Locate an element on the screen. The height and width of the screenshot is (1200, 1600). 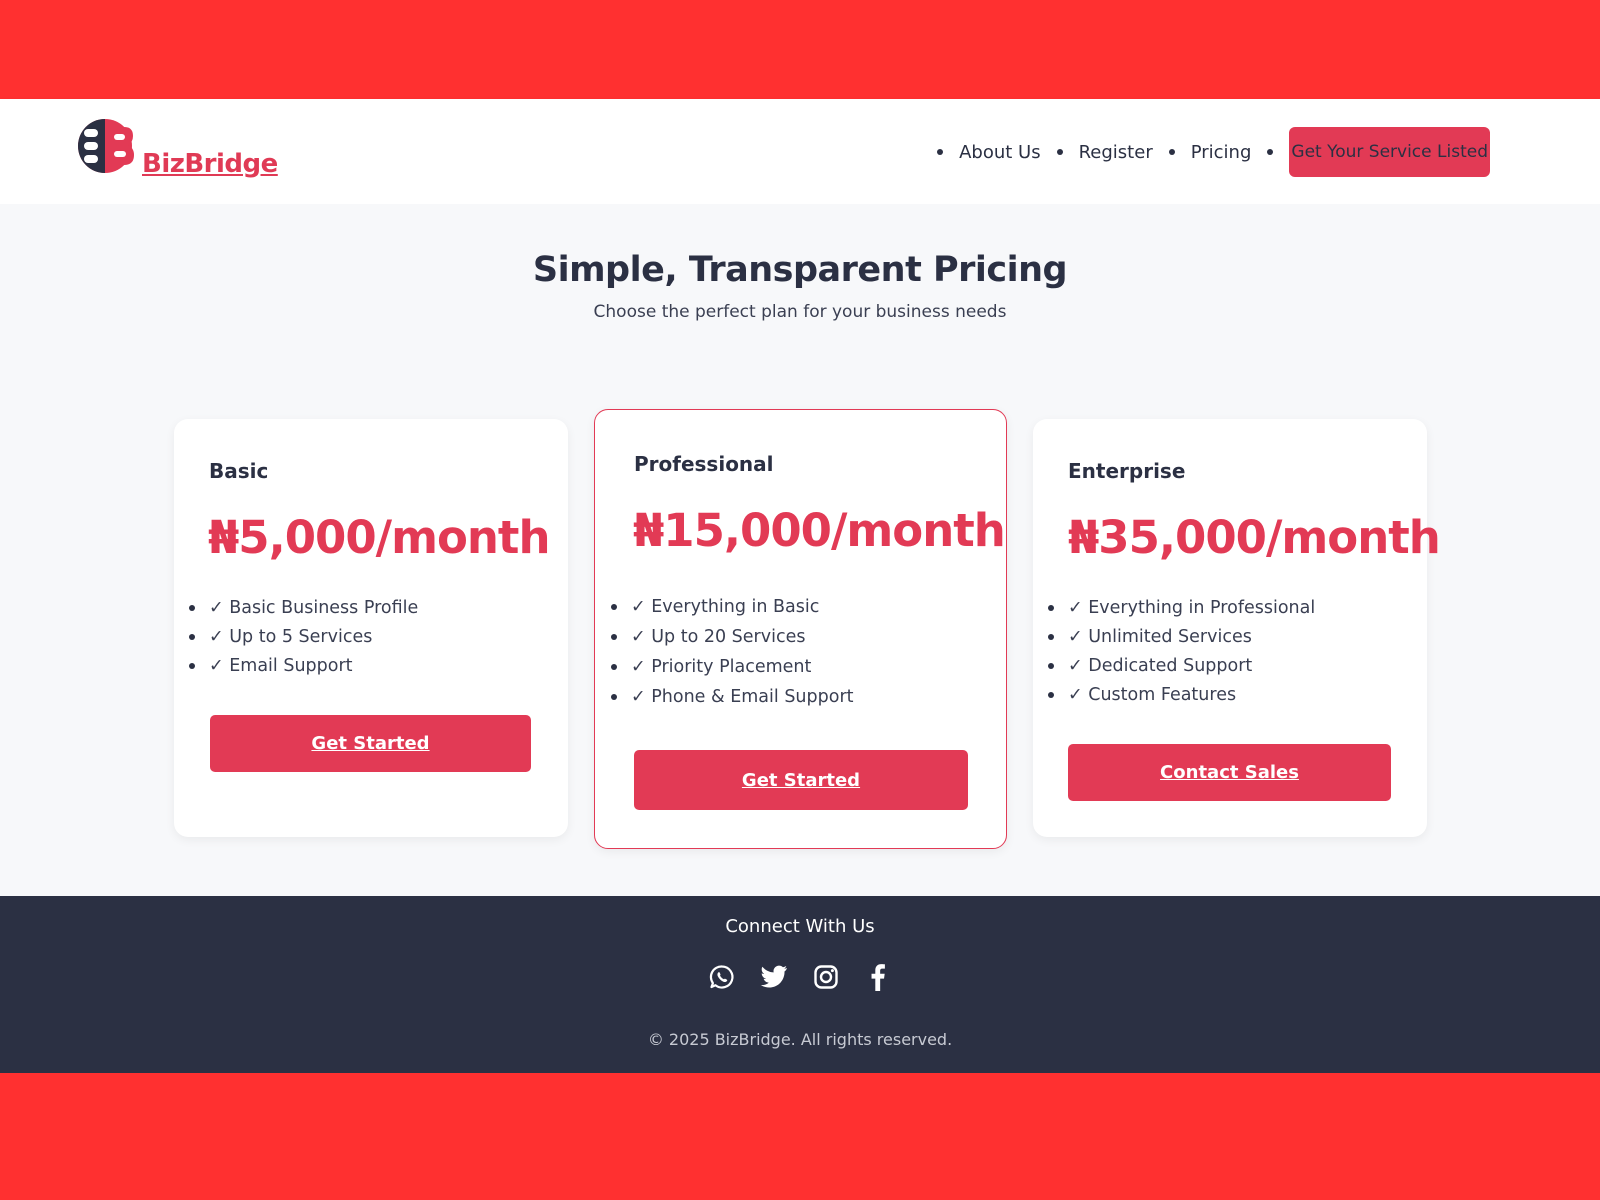
plan-name: Professional is located at coordinates (704, 464).